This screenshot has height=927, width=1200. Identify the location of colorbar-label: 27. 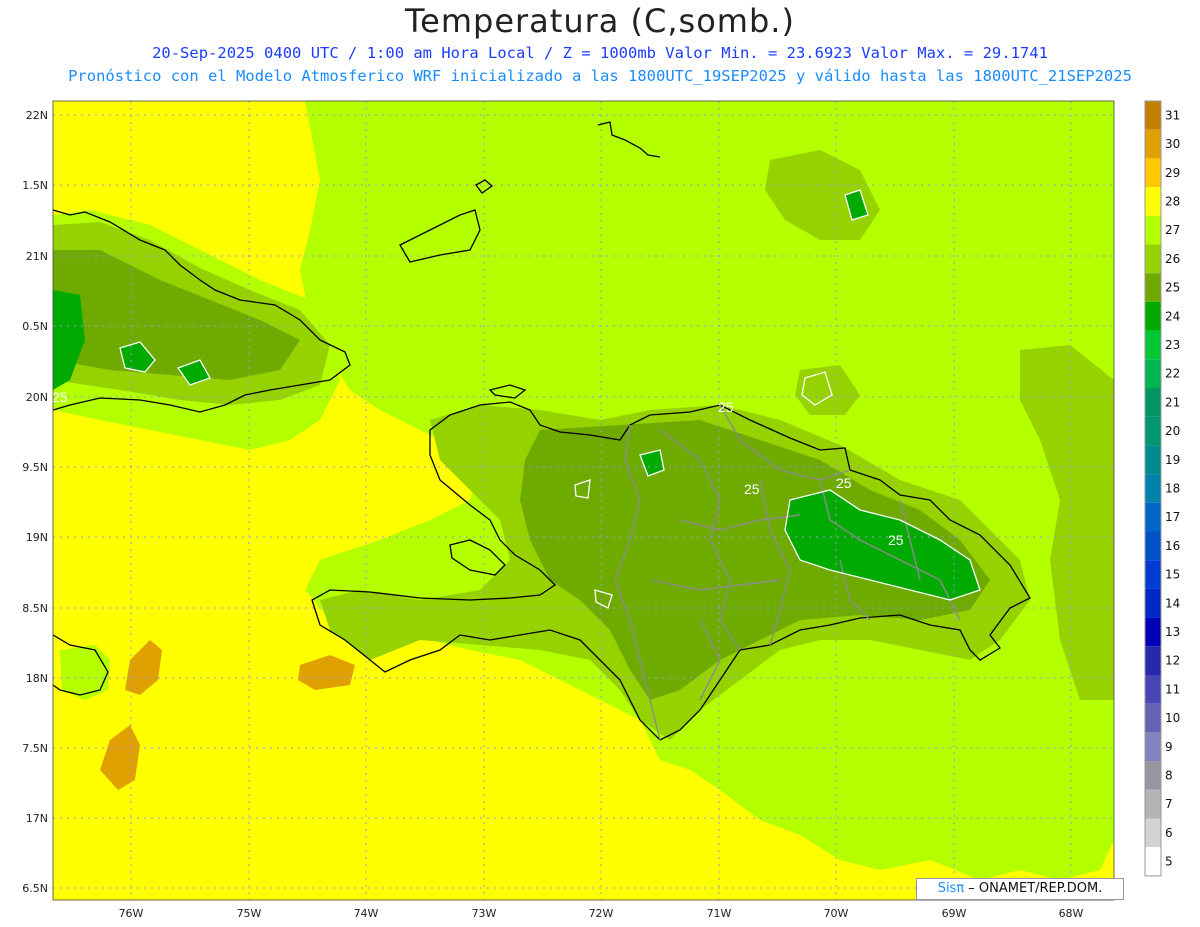
(1172, 230).